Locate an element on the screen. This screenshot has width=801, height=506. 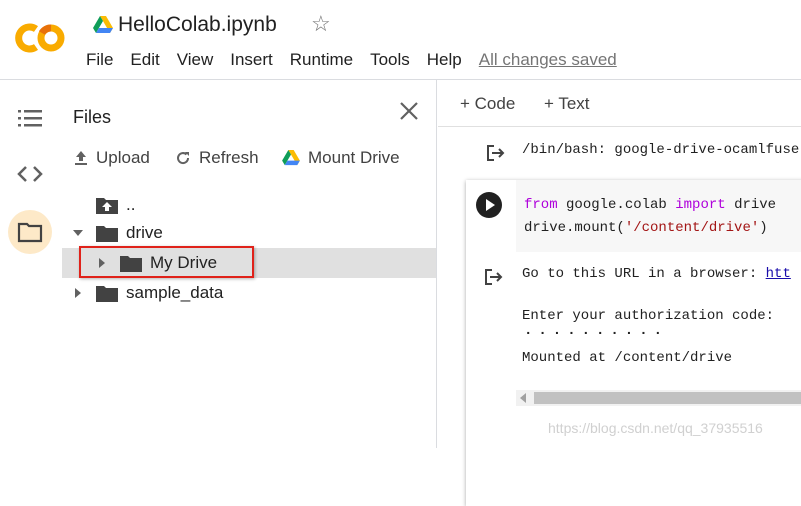
horizontal-scrollbar is located at coordinates (658, 398).